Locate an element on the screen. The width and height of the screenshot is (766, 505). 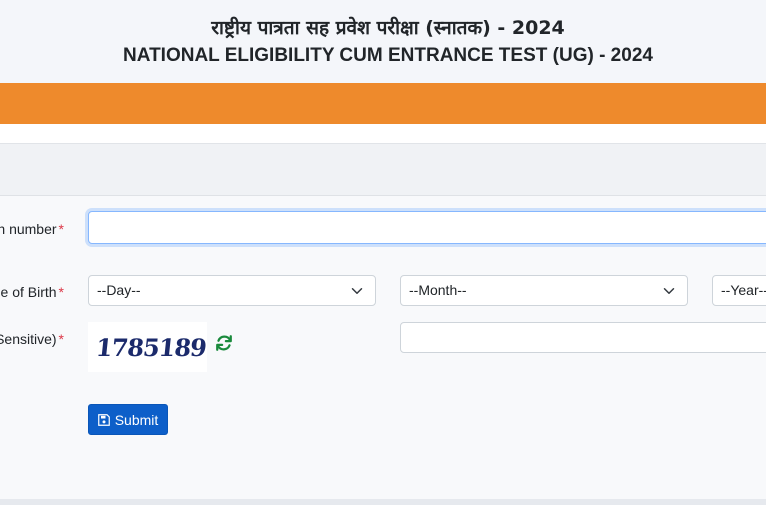
captcha-label: Sensitive) * is located at coordinates (32, 339).